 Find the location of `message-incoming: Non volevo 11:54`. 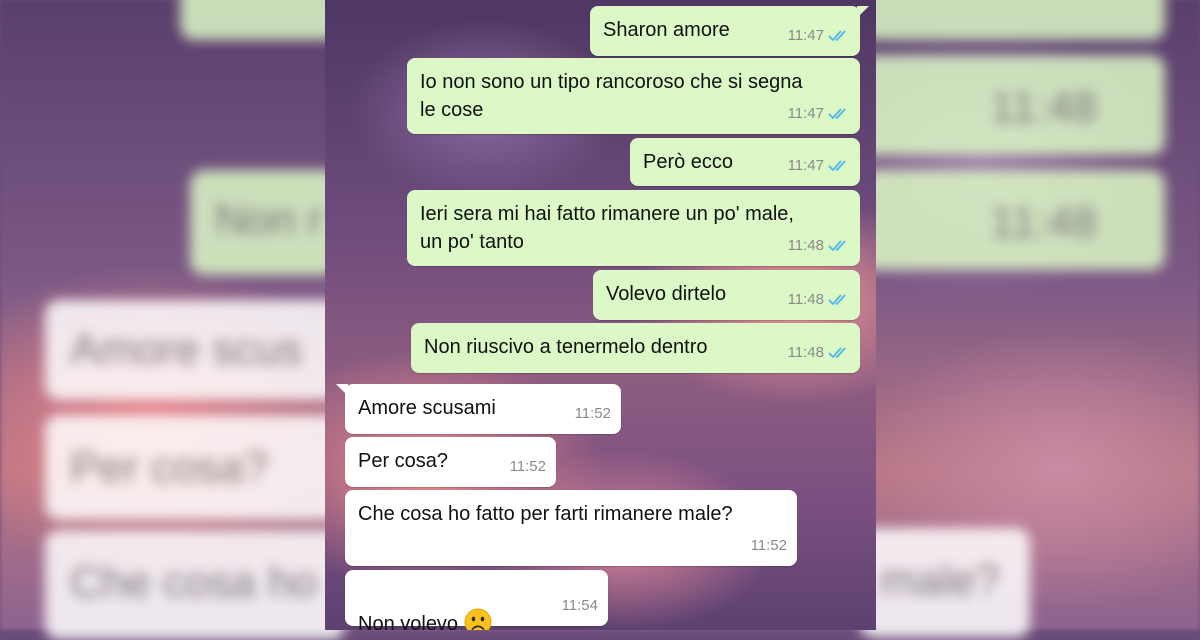

message-incoming: Non volevo 11:54 is located at coordinates (476, 600).